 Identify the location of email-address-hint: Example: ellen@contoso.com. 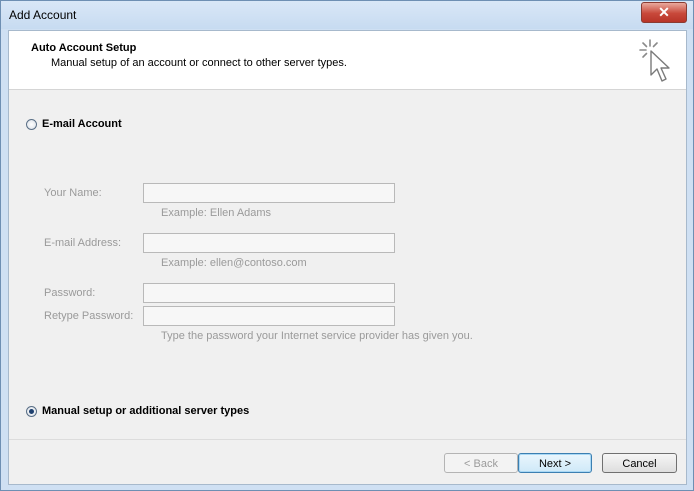
(234, 263).